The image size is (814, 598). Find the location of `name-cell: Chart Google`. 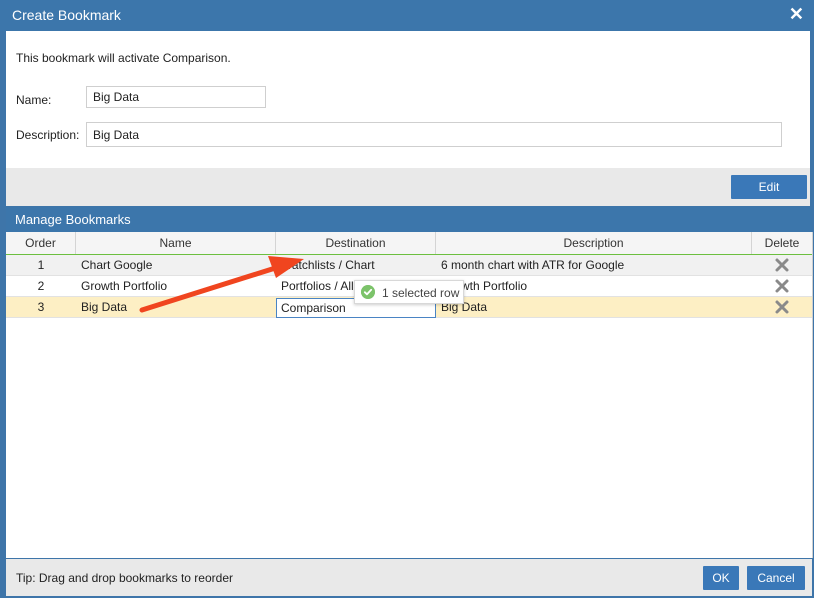

name-cell: Chart Google is located at coordinates (117, 265).